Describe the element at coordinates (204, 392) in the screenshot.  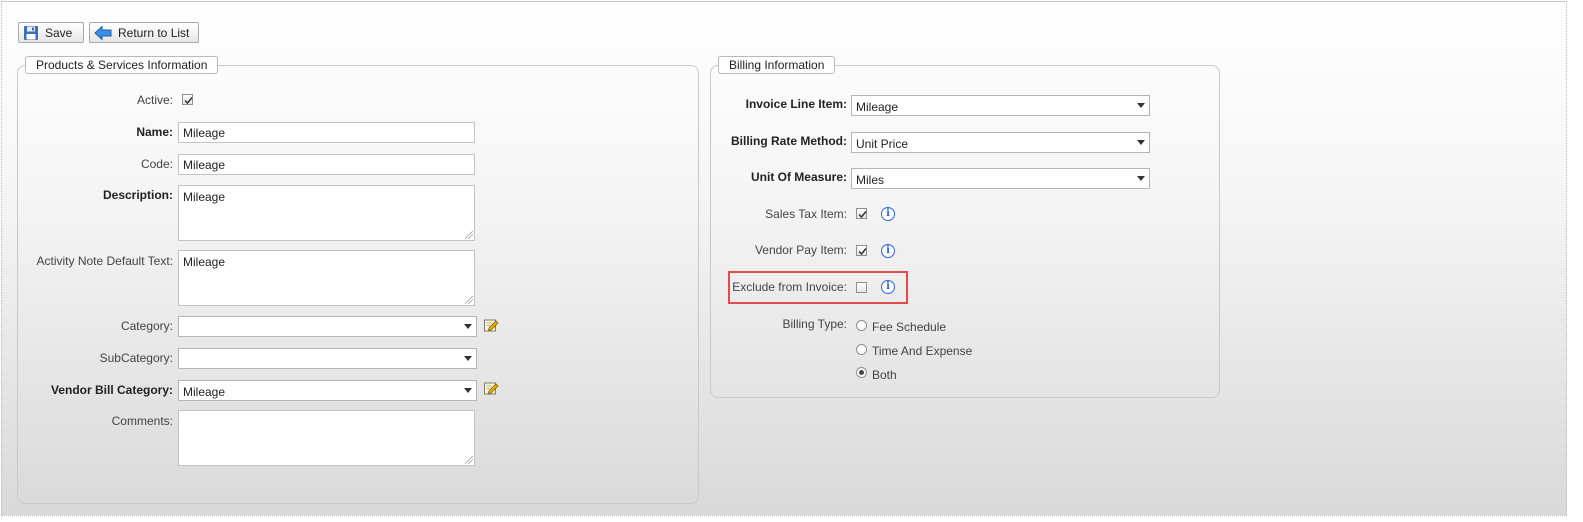
I see `vendor-bill-category-value: Mileage` at that location.